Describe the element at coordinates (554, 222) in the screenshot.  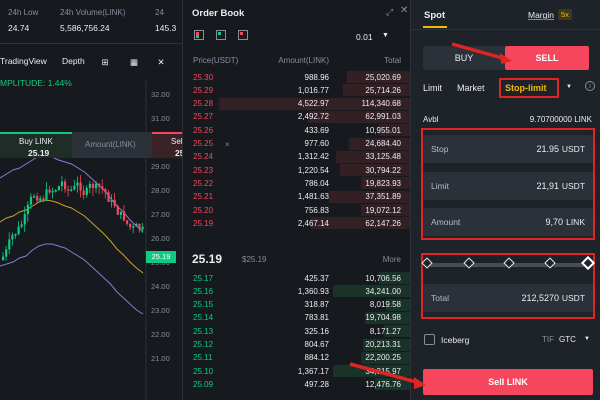
I see `amount-value: 9,70` at that location.